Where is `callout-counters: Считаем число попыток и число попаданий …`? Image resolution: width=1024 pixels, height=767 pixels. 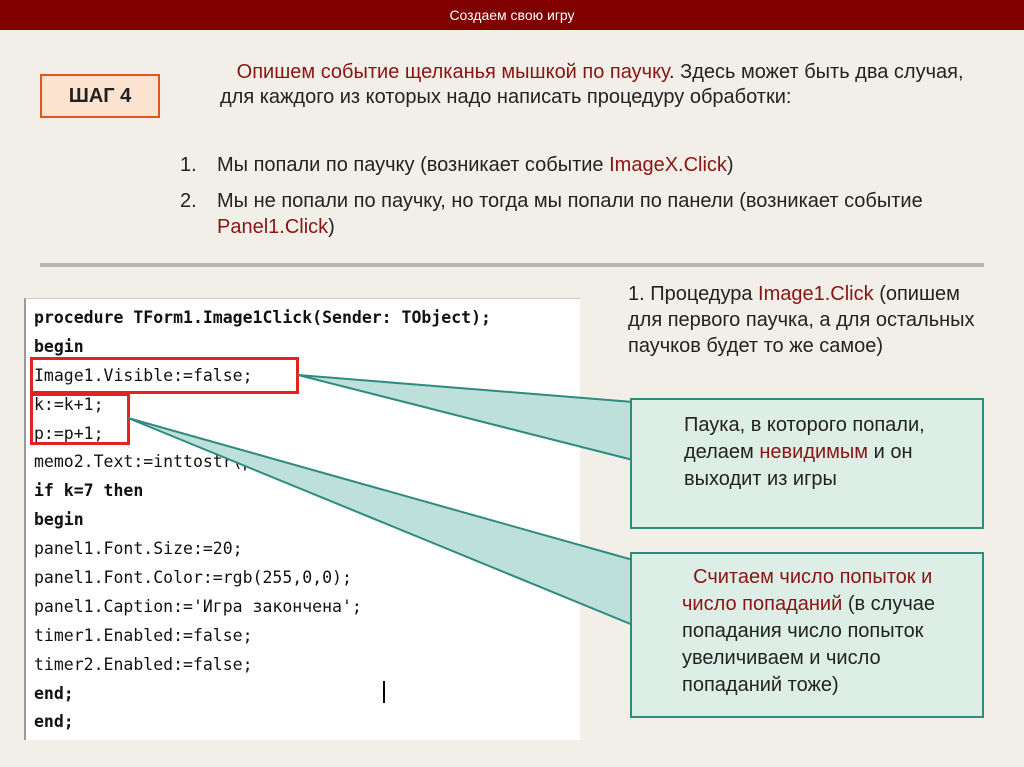 callout-counters: Считаем число попыток и число попаданий … is located at coordinates (807, 635).